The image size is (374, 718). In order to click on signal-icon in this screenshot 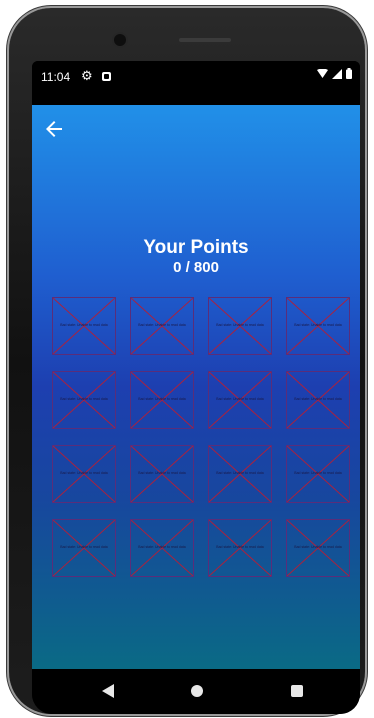, I will do `click(337, 73)`.